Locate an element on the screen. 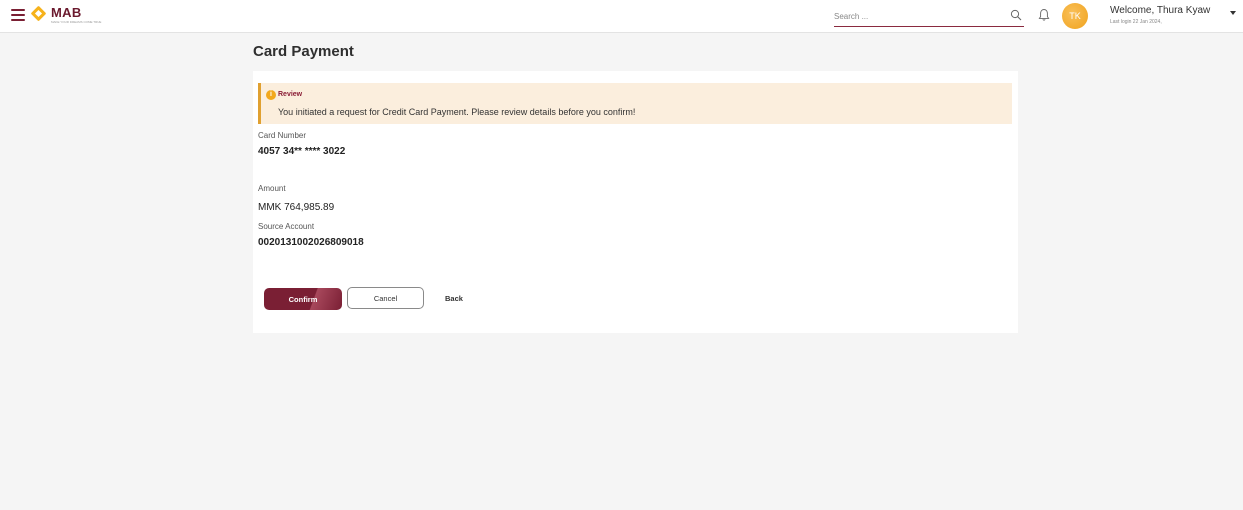  back-button: Back is located at coordinates (454, 298).